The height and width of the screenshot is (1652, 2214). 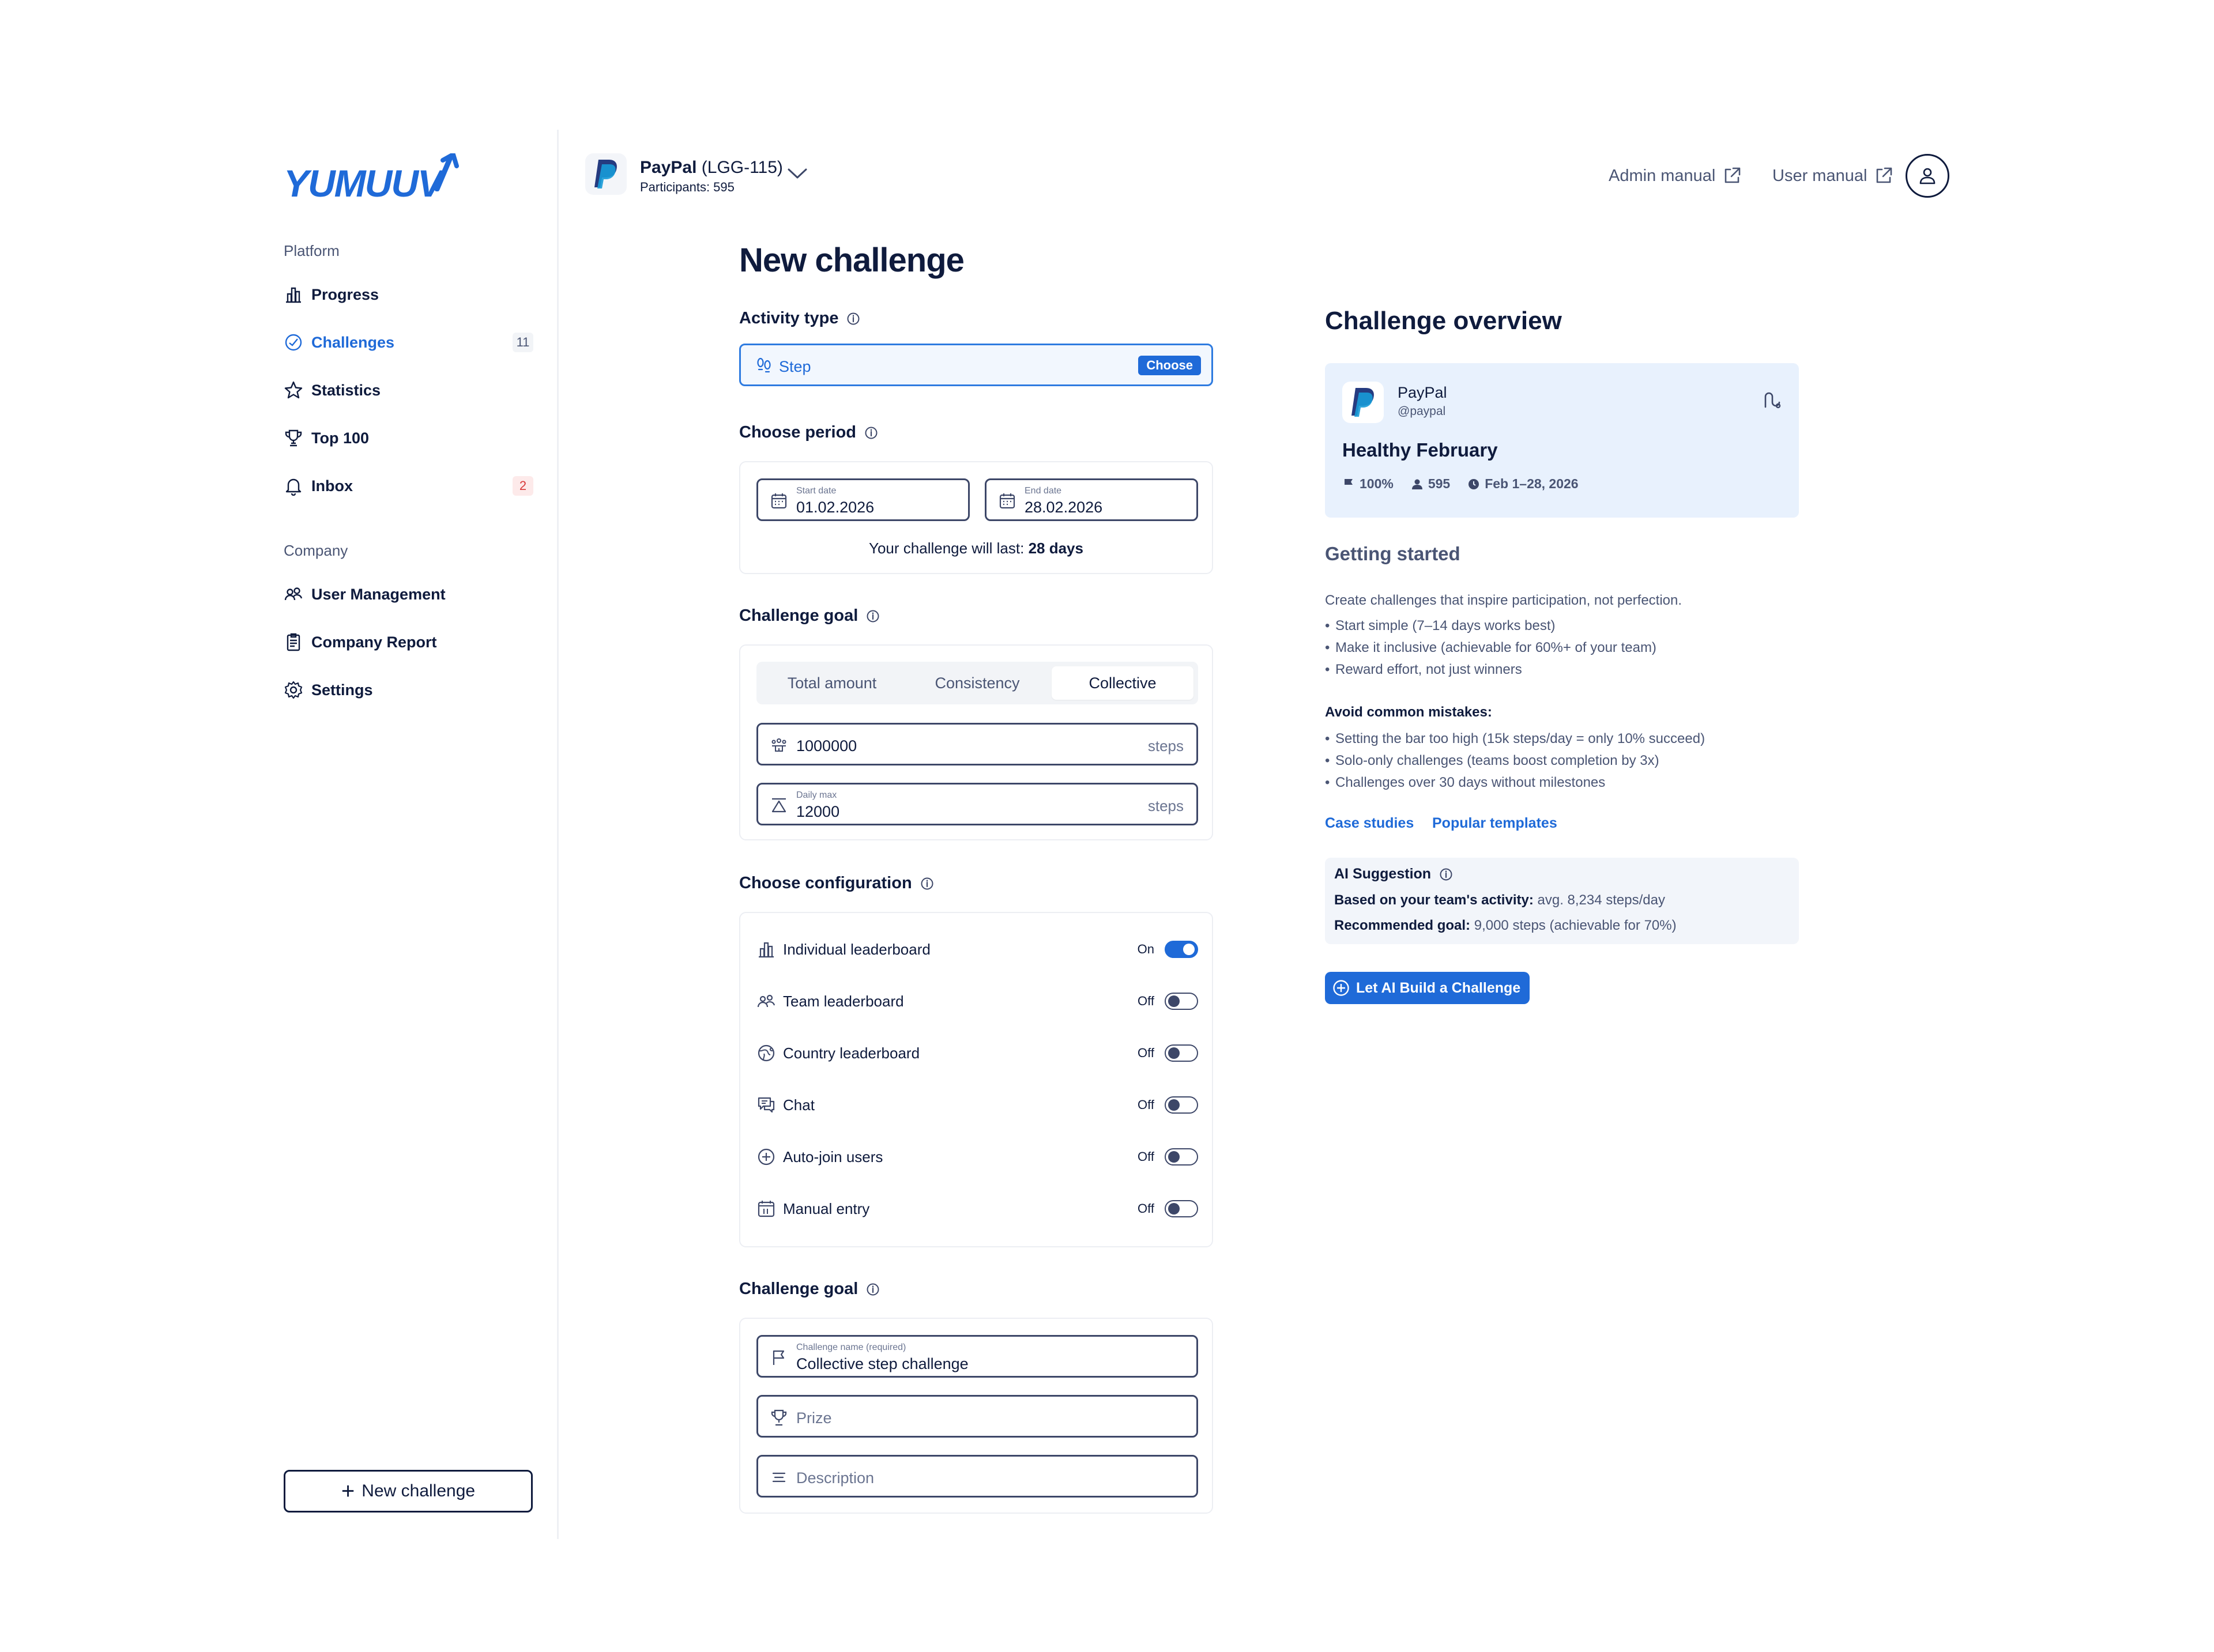 I want to click on end-date-input: End date 28.02.2026, so click(x=1091, y=499).